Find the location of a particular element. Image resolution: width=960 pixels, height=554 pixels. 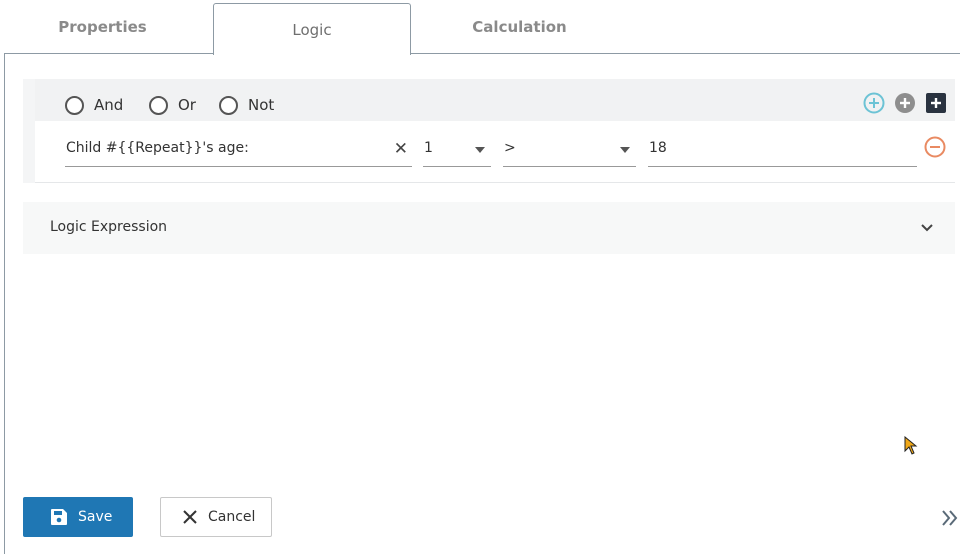

tab-properties-label: Properties is located at coordinates (102, 27).